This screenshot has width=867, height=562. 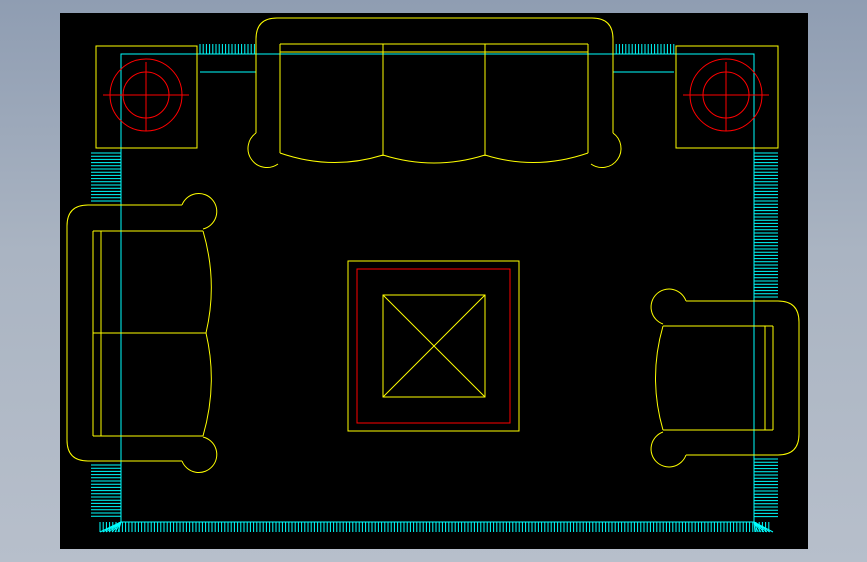 What do you see at coordinates (434, 75) in the screenshot?
I see `sofa-top-frame` at bounding box center [434, 75].